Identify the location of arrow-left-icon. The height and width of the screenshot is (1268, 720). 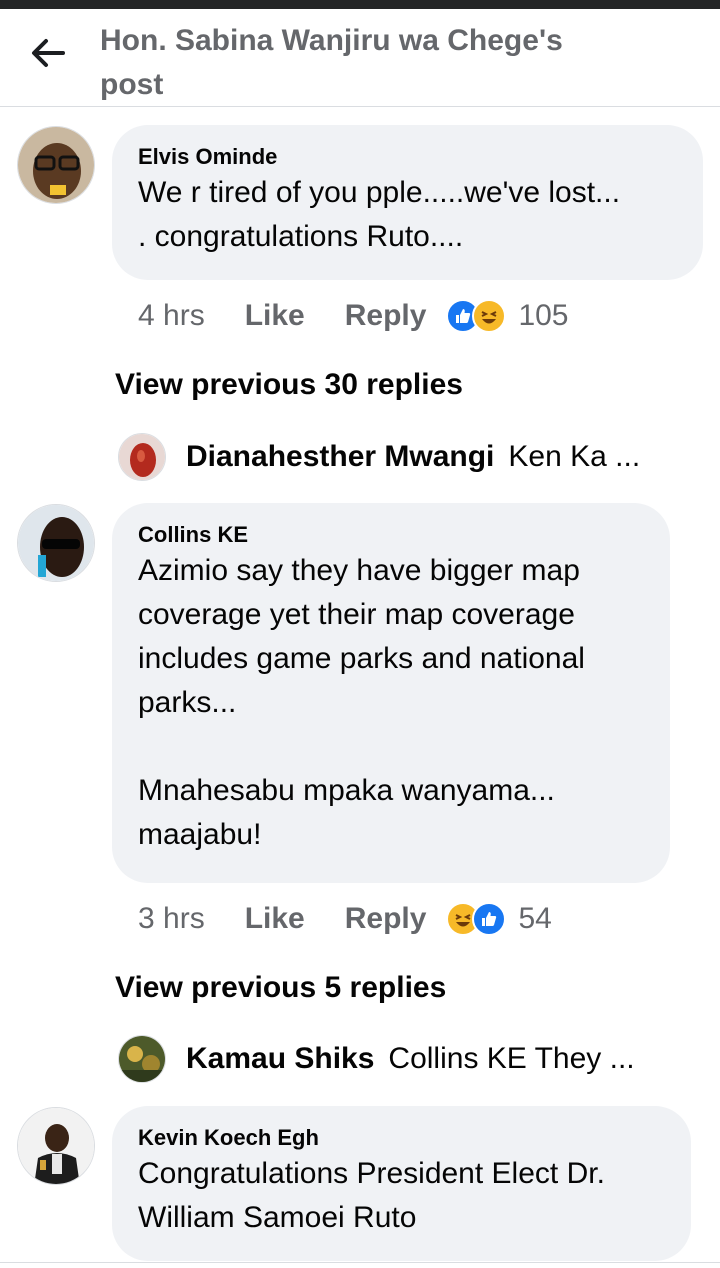
(48, 53).